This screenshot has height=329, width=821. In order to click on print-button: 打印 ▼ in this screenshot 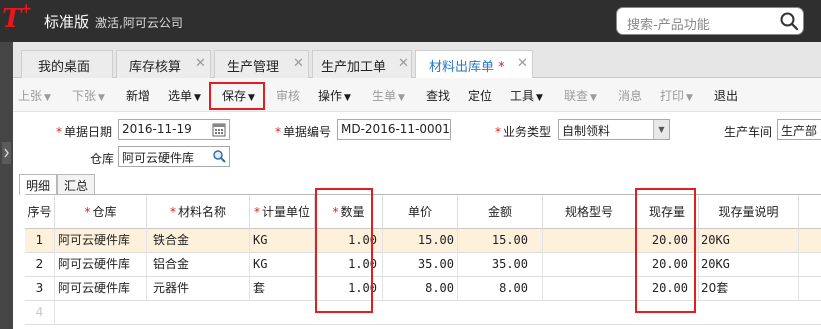, I will do `click(676, 95)`.